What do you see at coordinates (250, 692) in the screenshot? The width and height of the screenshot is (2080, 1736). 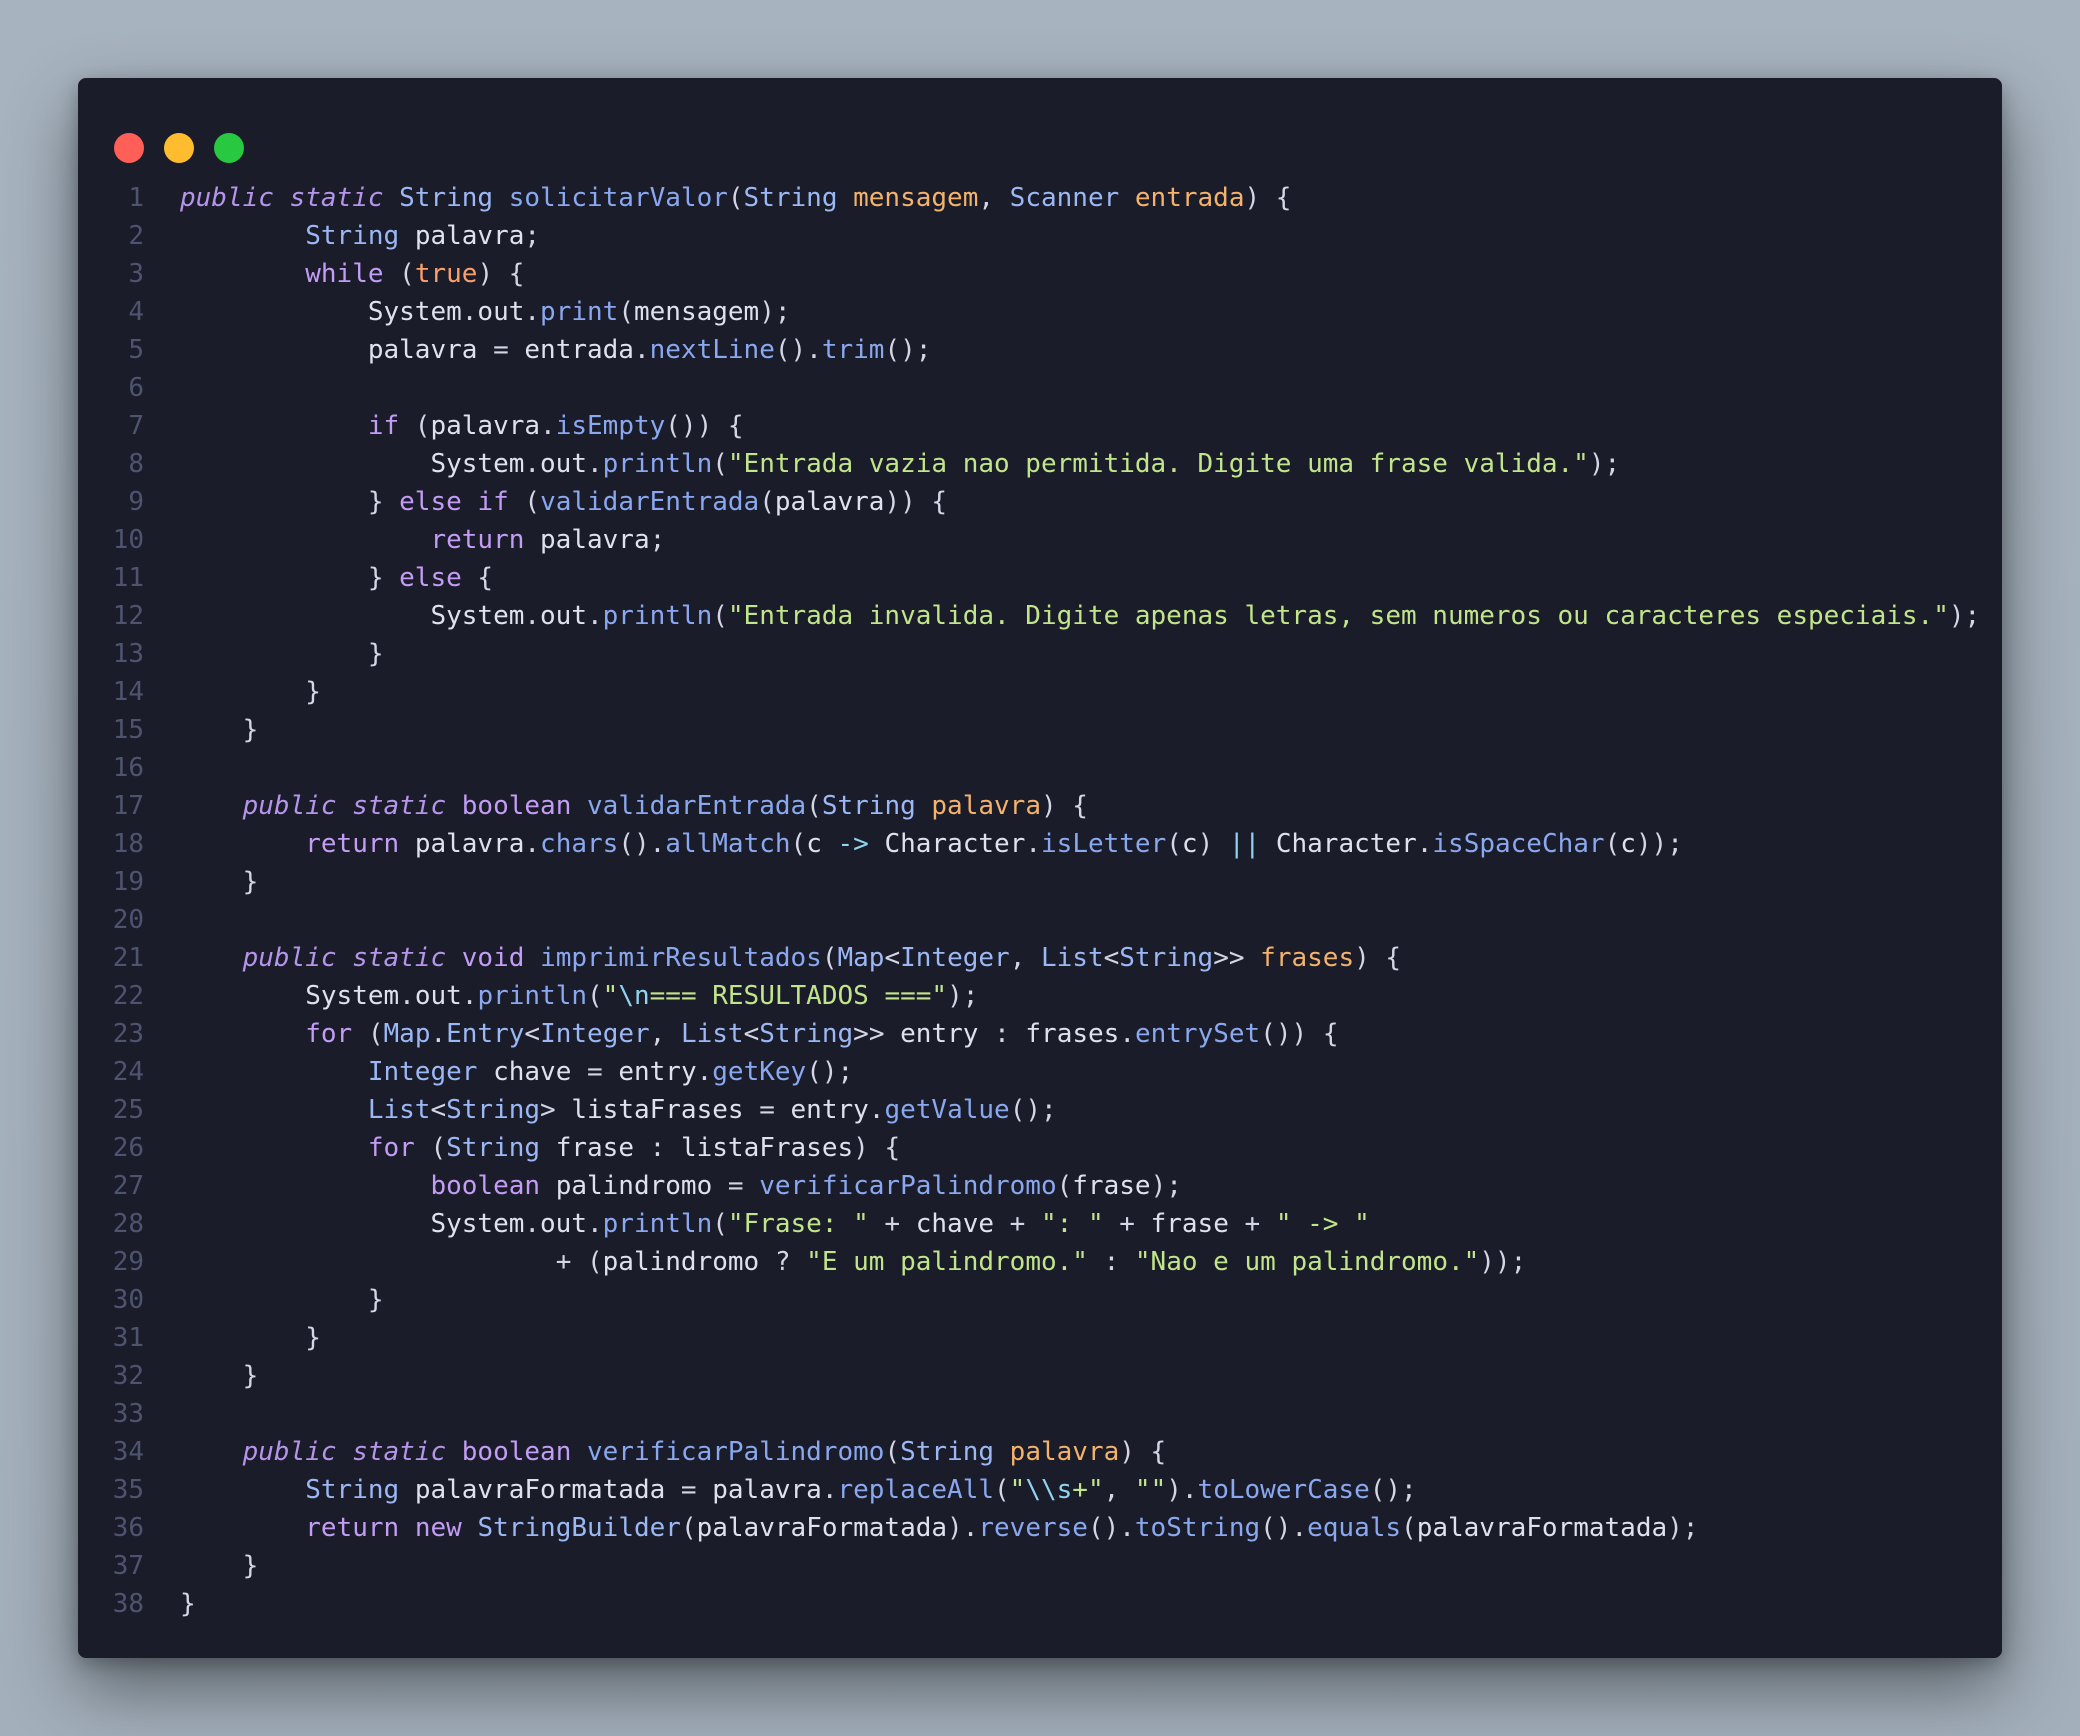 I see `code-text: }` at bounding box center [250, 692].